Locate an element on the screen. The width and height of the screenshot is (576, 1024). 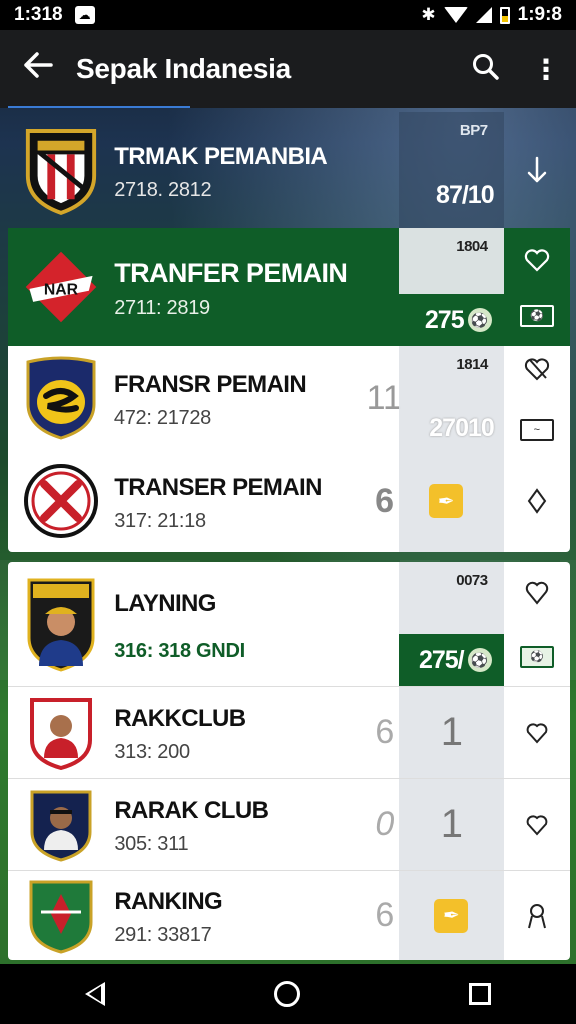
list-item: FRANSR PEMAIN 472: 21728 11 1814 27010 ~ is located at coordinates (289, 398).